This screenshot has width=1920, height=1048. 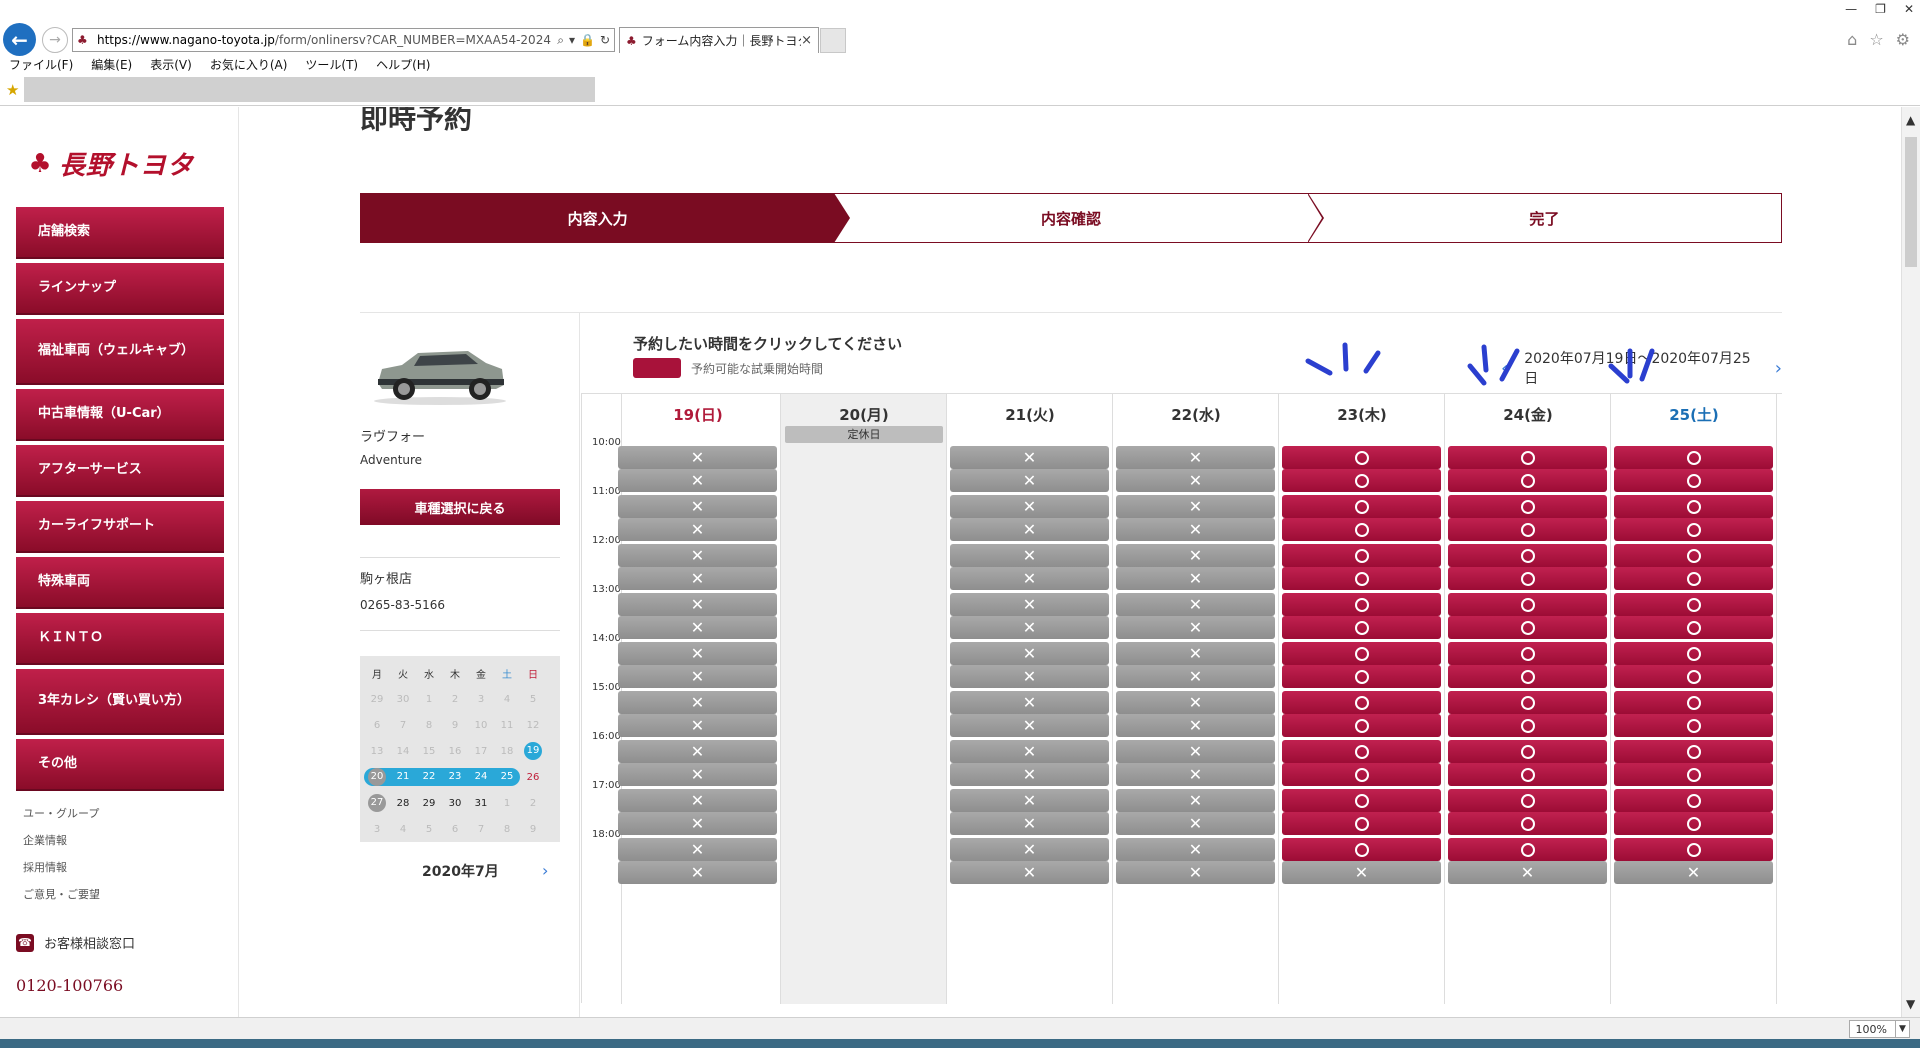 I want to click on calendar-day: 25, so click(x=507, y=777).